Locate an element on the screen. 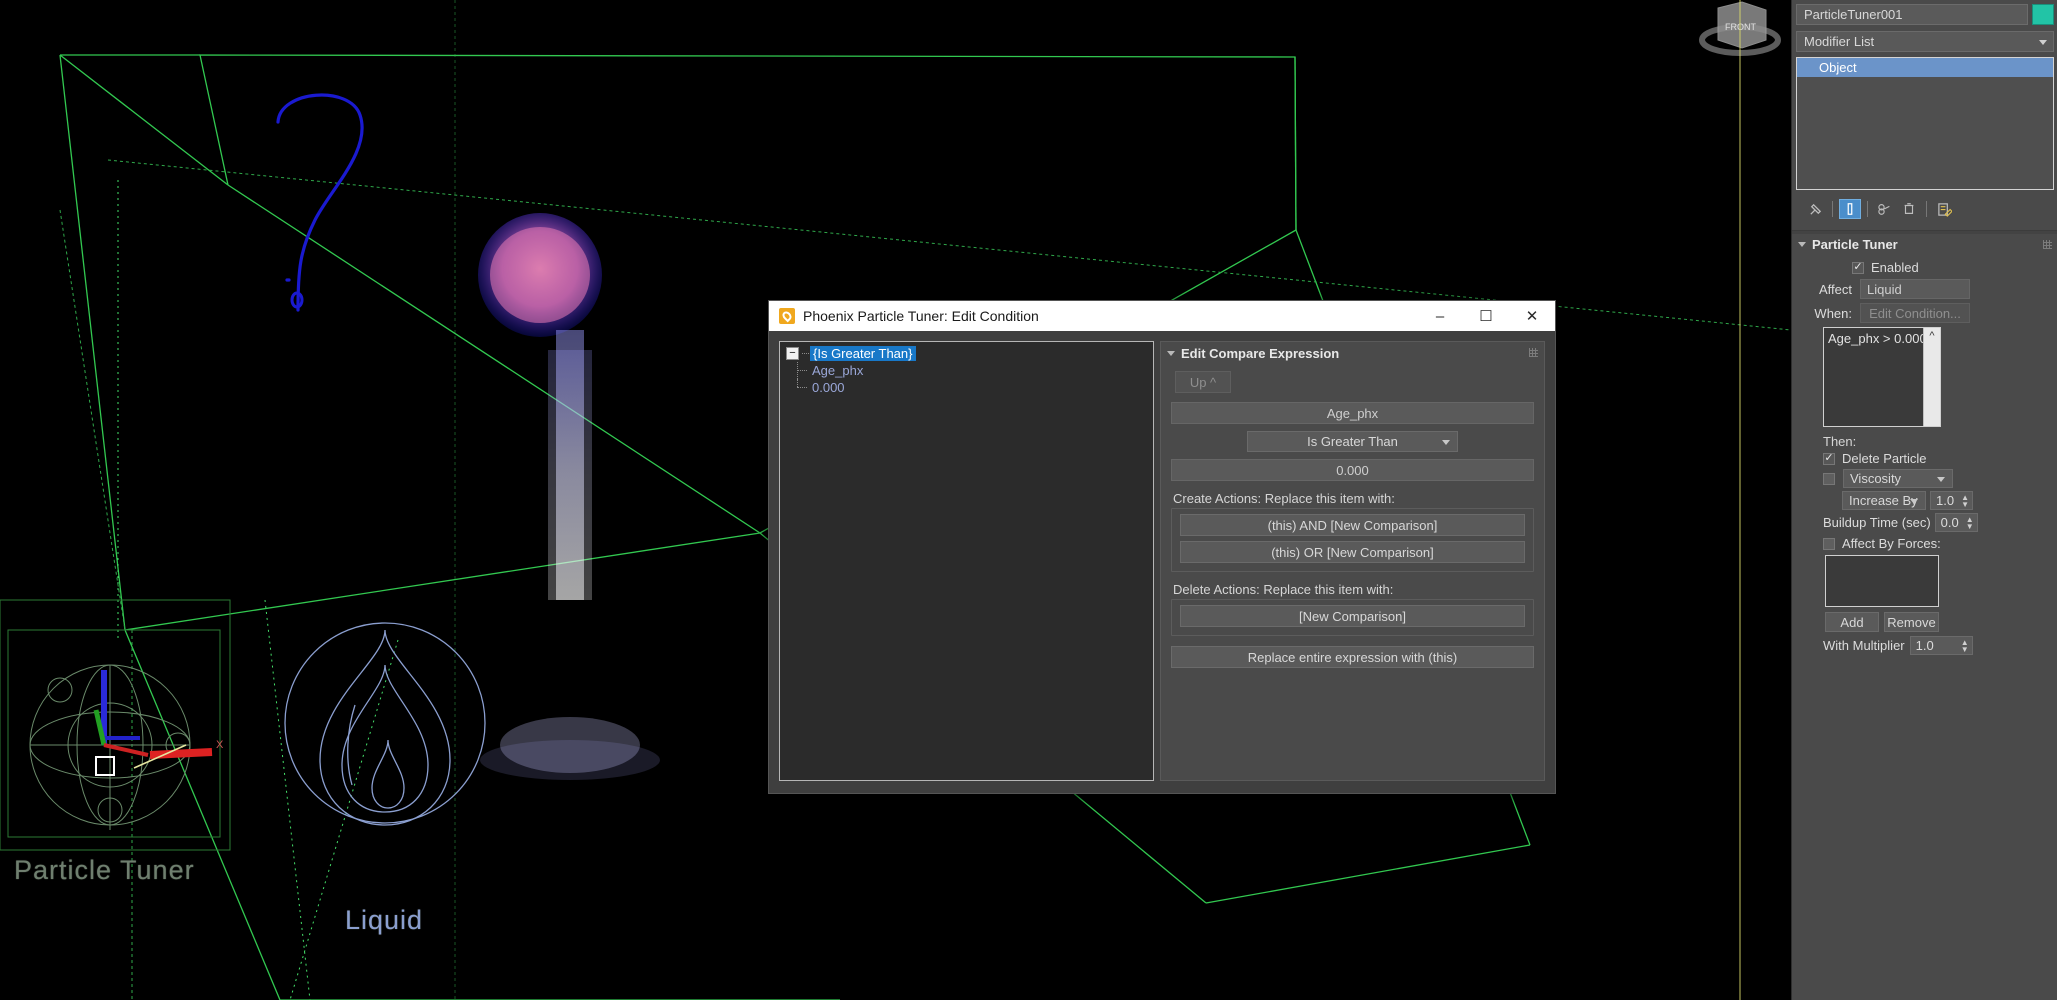  with-multiplier-row: With Multiplier 1.0 ▲ ▼ is located at coordinates (1936, 645).